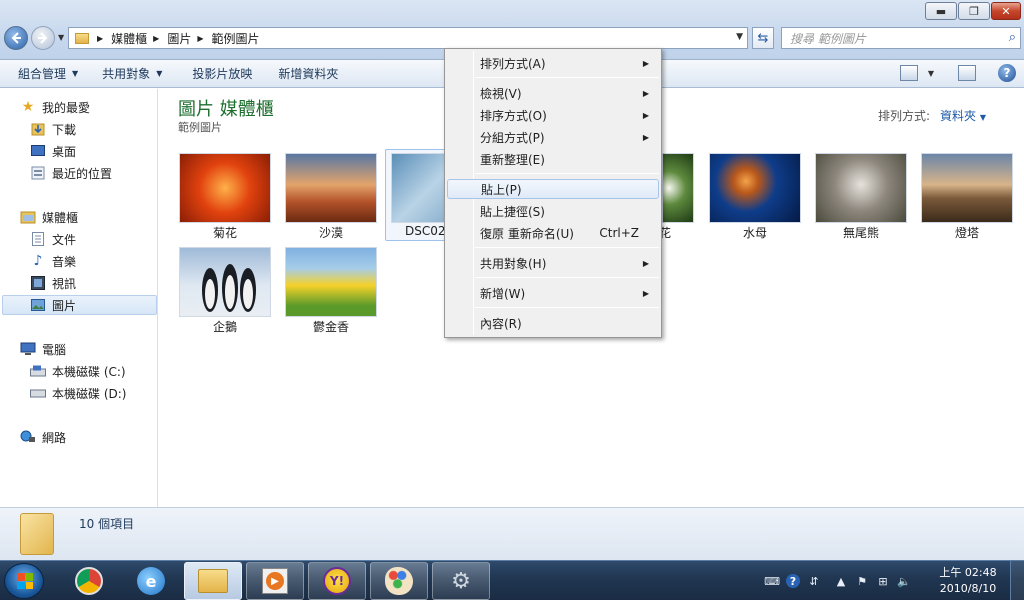 This screenshot has width=1024, height=600. I want to click on input-method-icon: ⇵, so click(814, 581).